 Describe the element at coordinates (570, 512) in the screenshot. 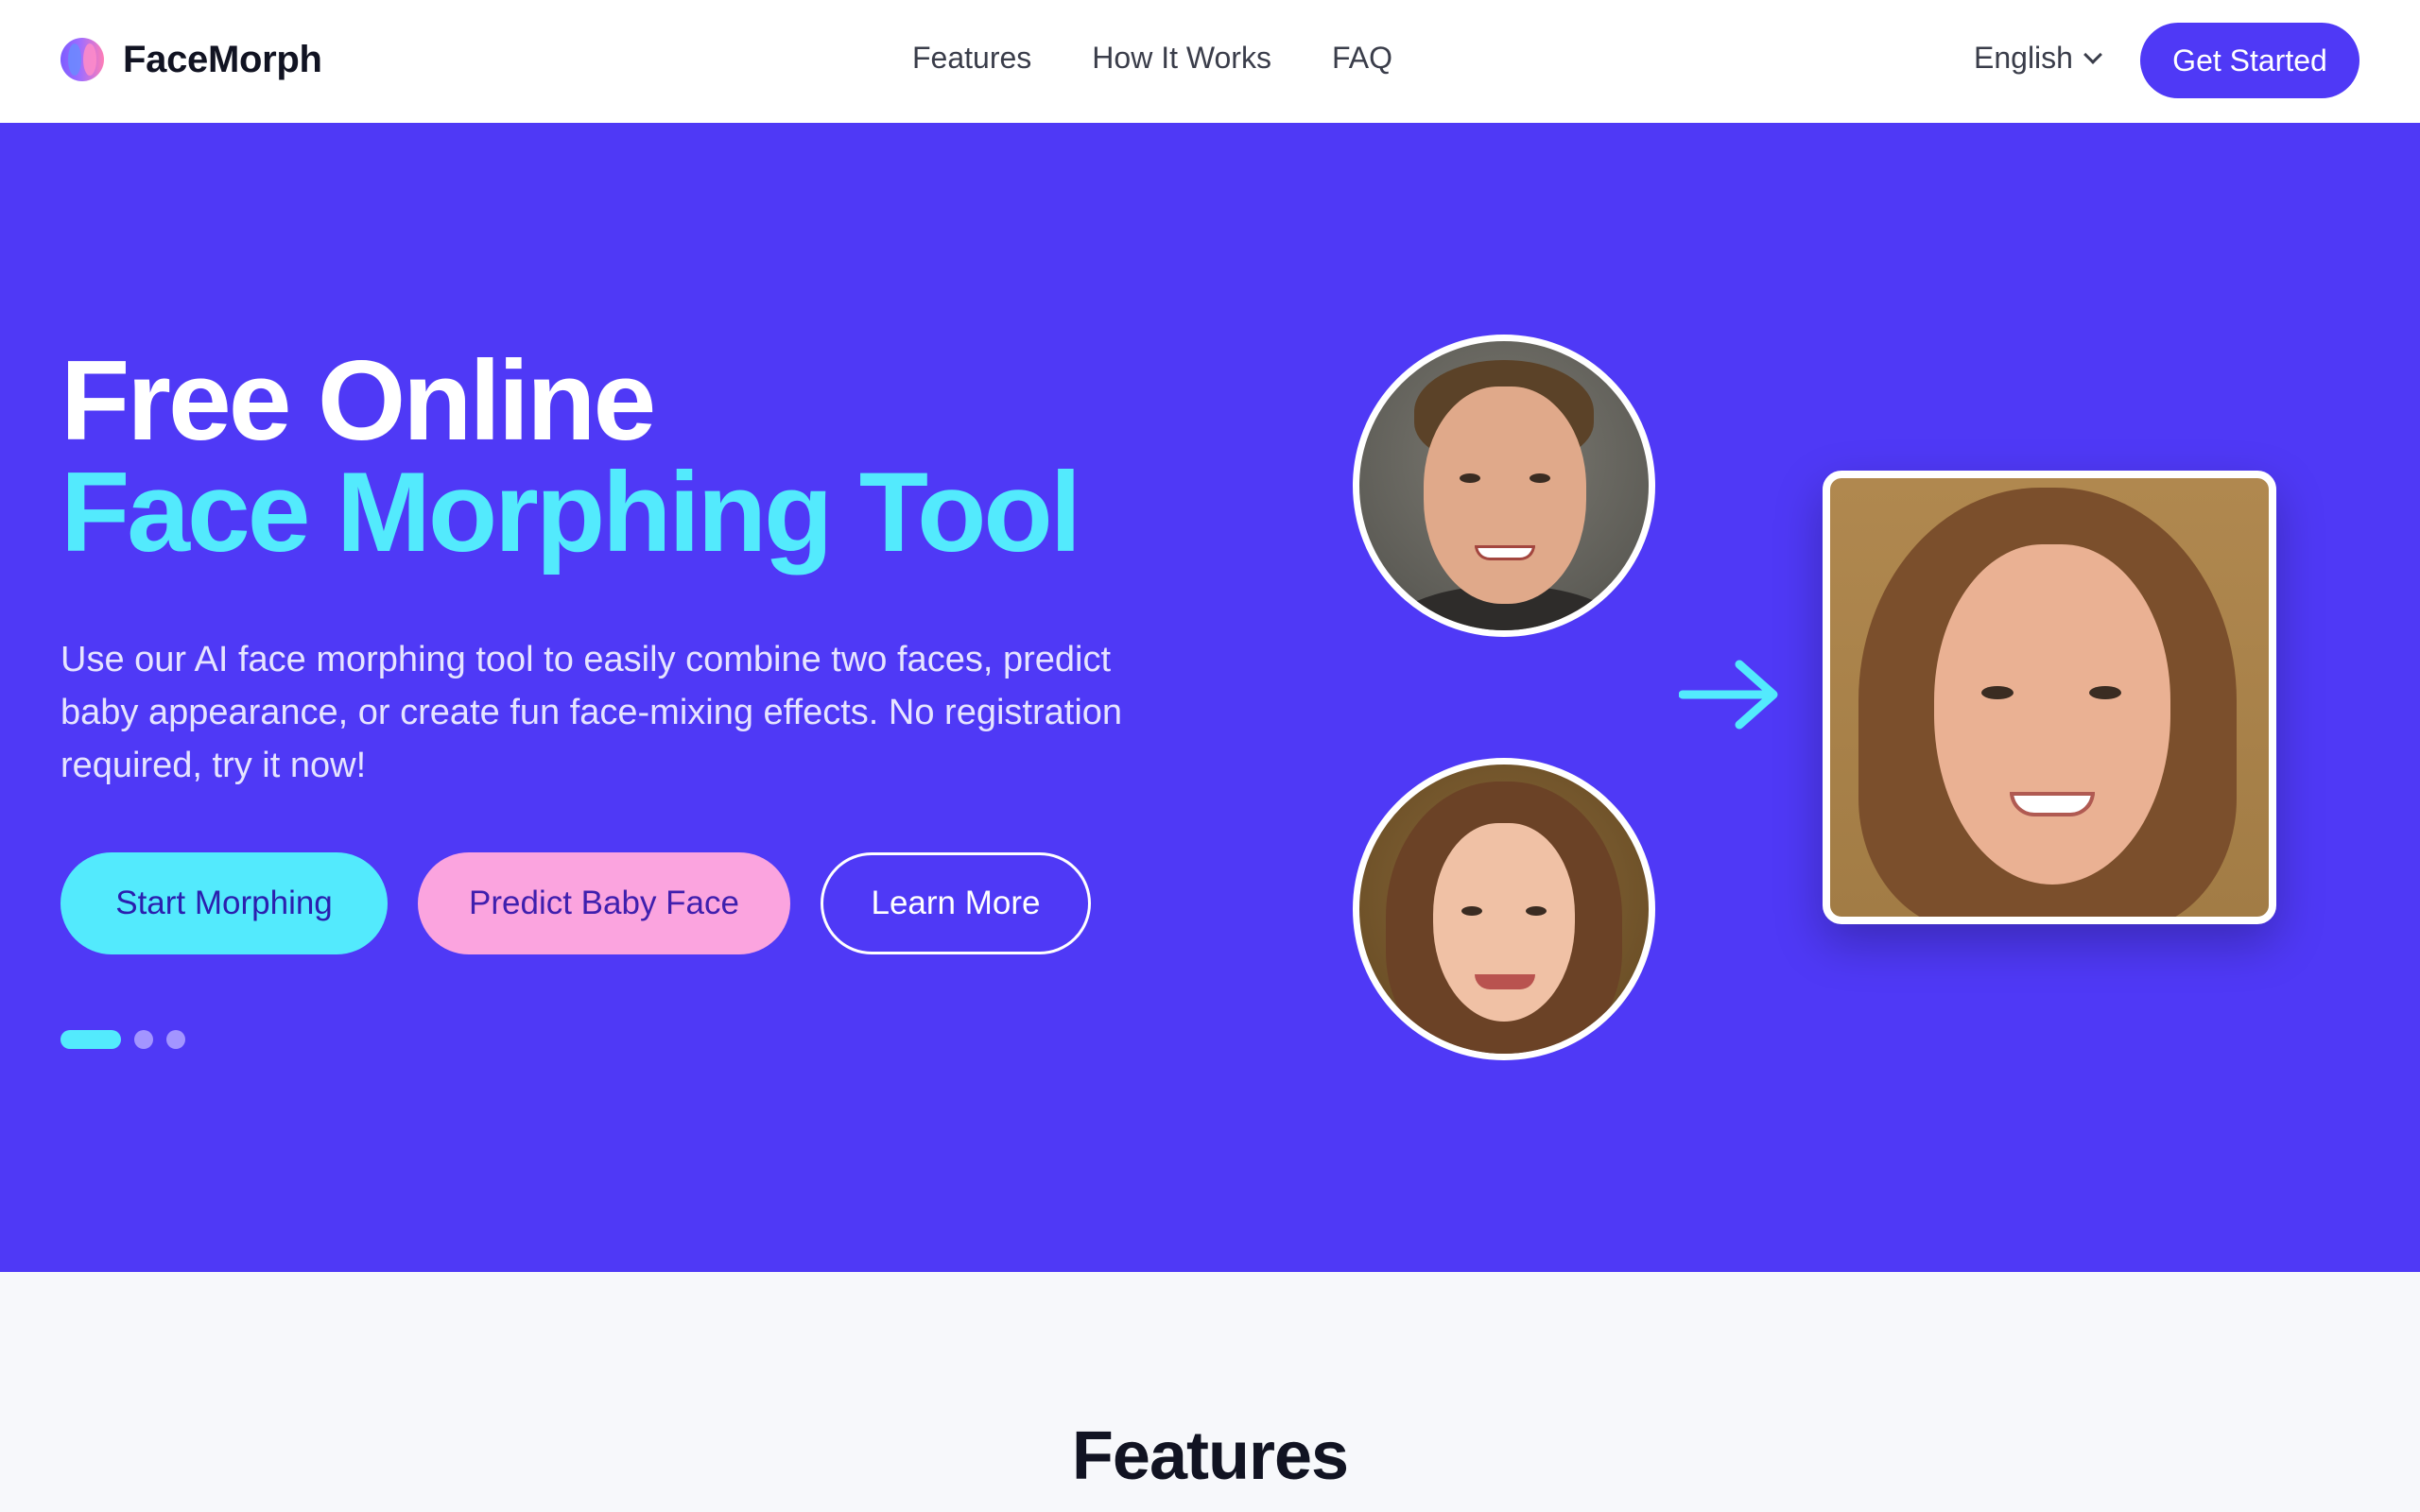

I see `hero-title-line2: Face Morphing Tool` at that location.